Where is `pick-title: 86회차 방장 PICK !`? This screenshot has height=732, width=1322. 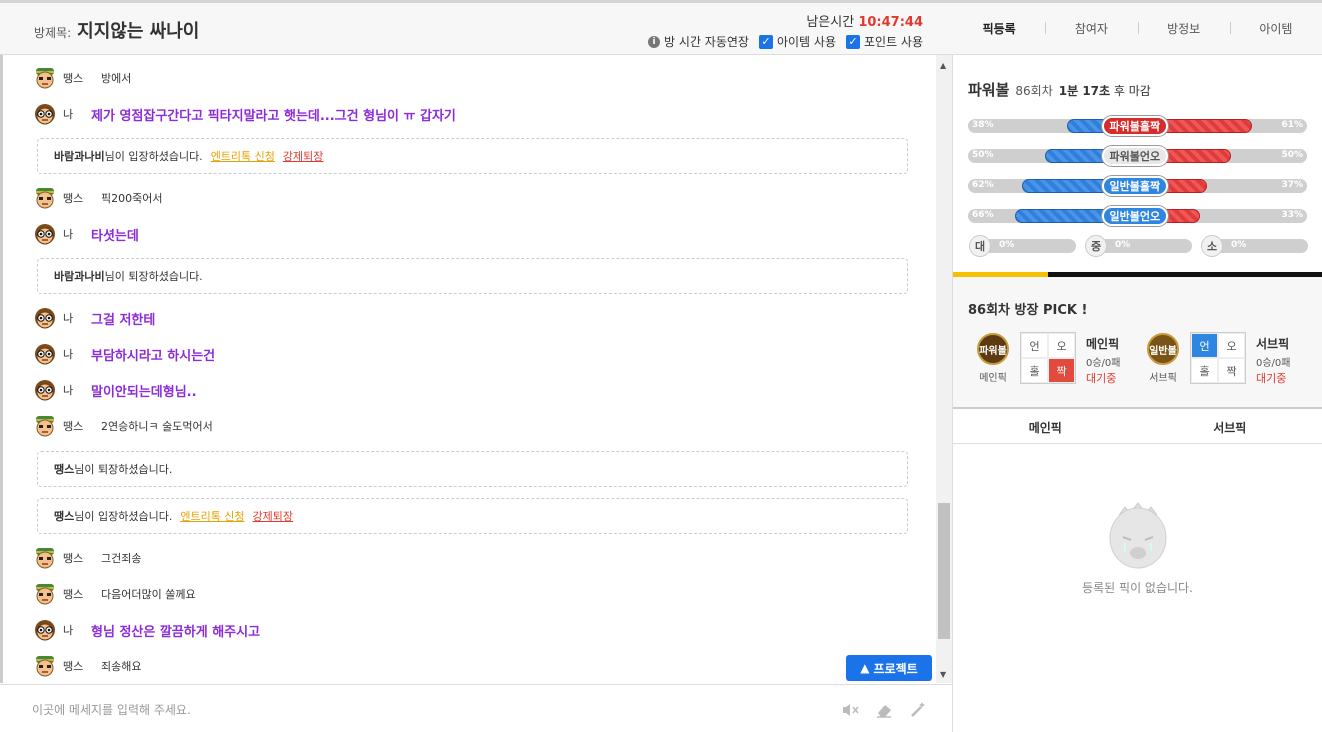 pick-title: 86회차 방장 PICK ! is located at coordinates (1028, 310).